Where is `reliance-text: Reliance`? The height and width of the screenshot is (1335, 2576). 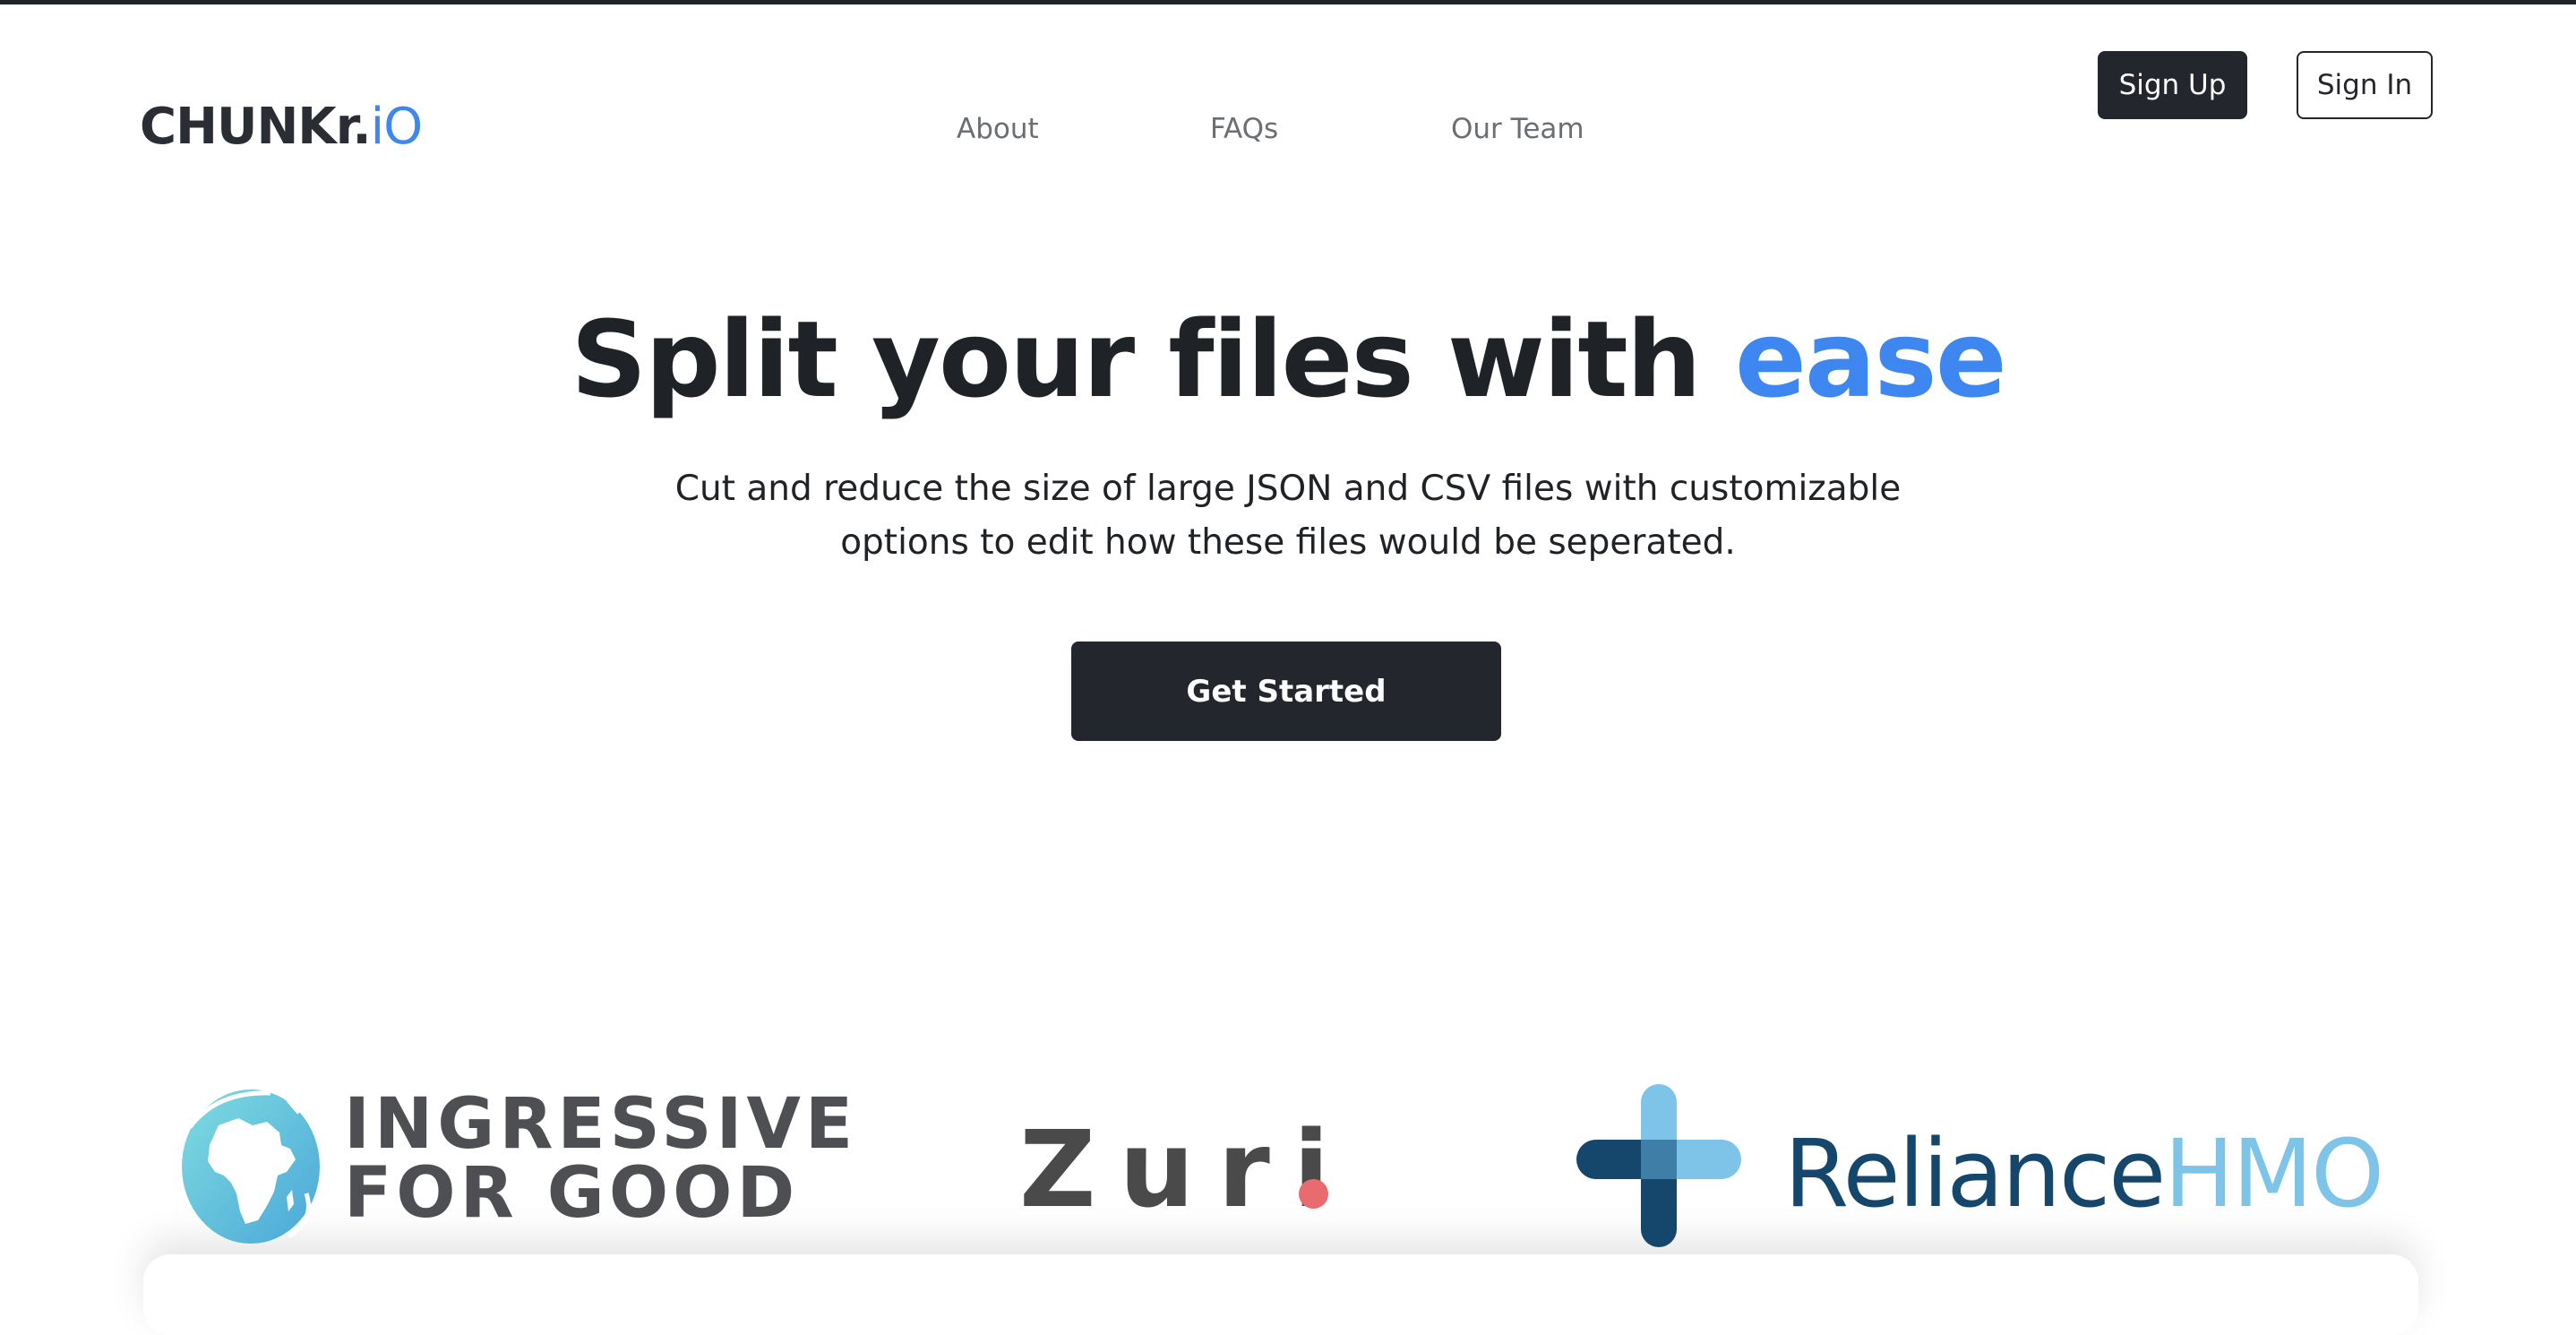 reliance-text: Reliance is located at coordinates (1975, 1174).